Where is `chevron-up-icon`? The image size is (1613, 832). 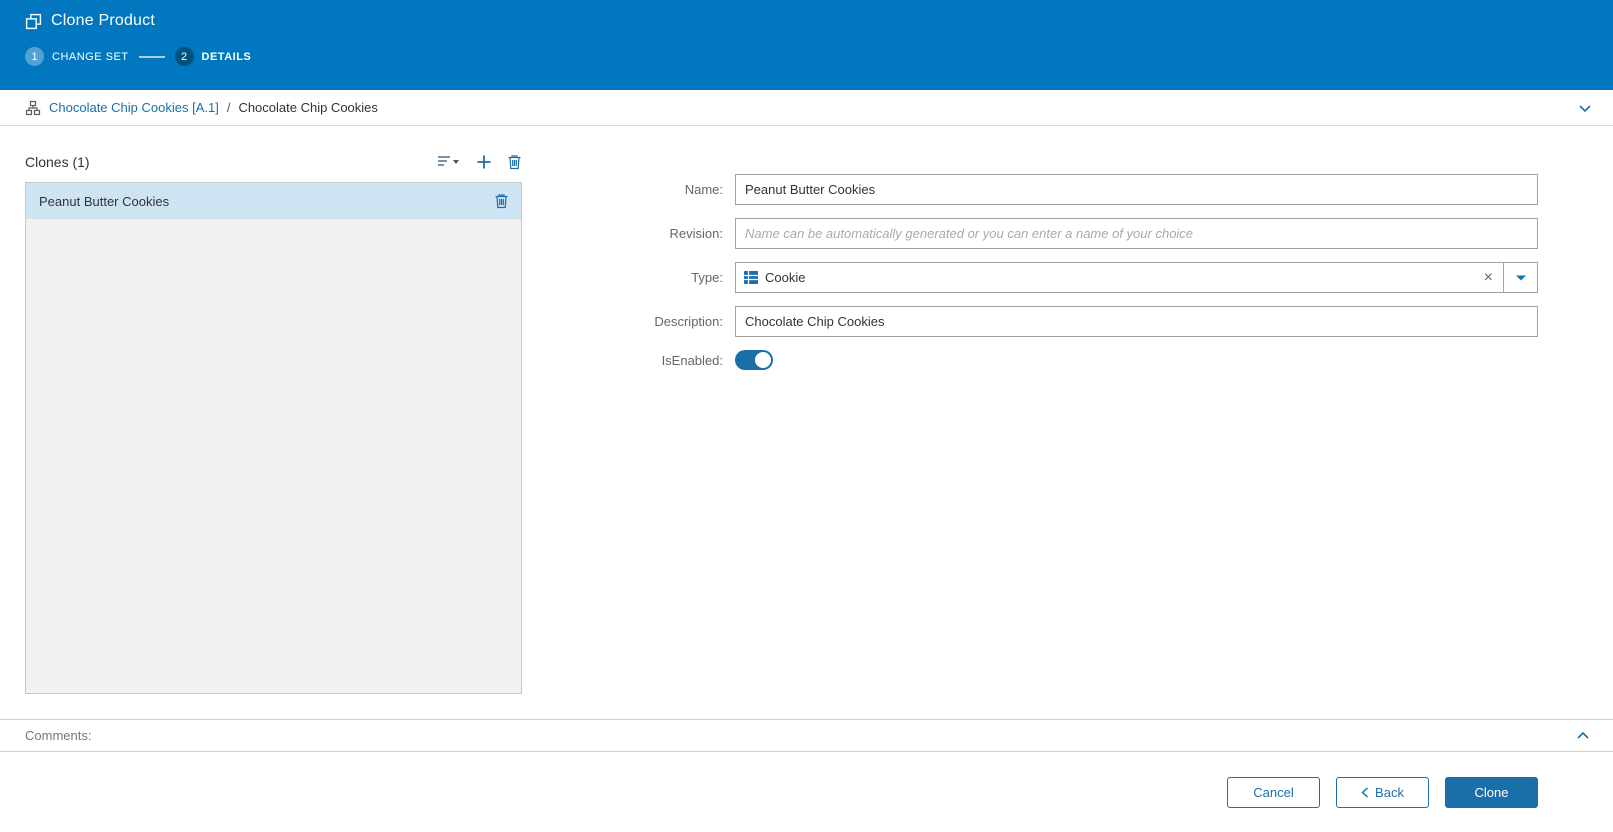
chevron-up-icon is located at coordinates (1583, 736).